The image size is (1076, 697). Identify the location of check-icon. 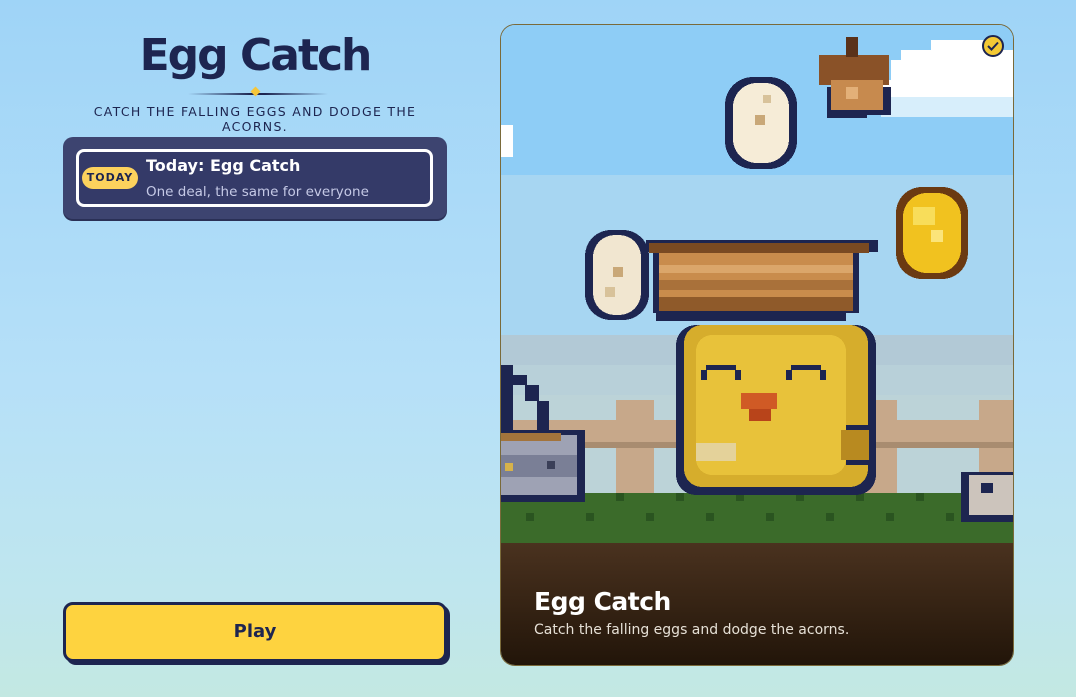
(993, 46).